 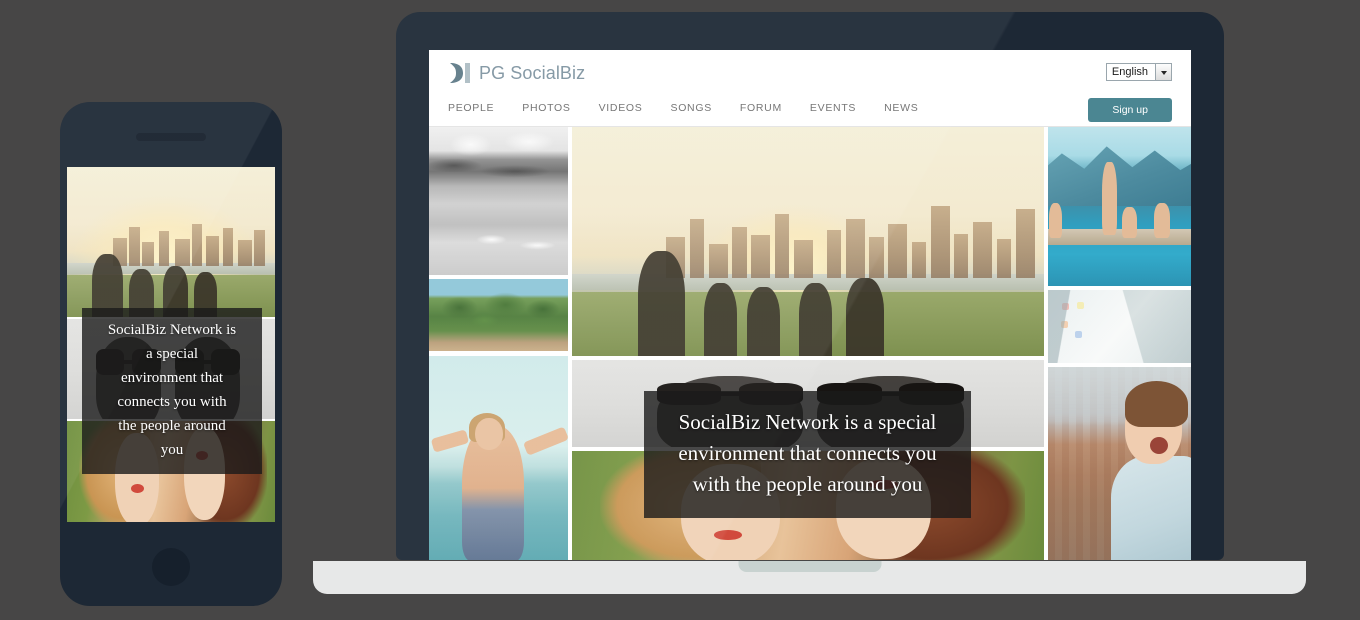 I want to click on mobile-hero-line-1: SocialBiz Network is, so click(x=172, y=330).